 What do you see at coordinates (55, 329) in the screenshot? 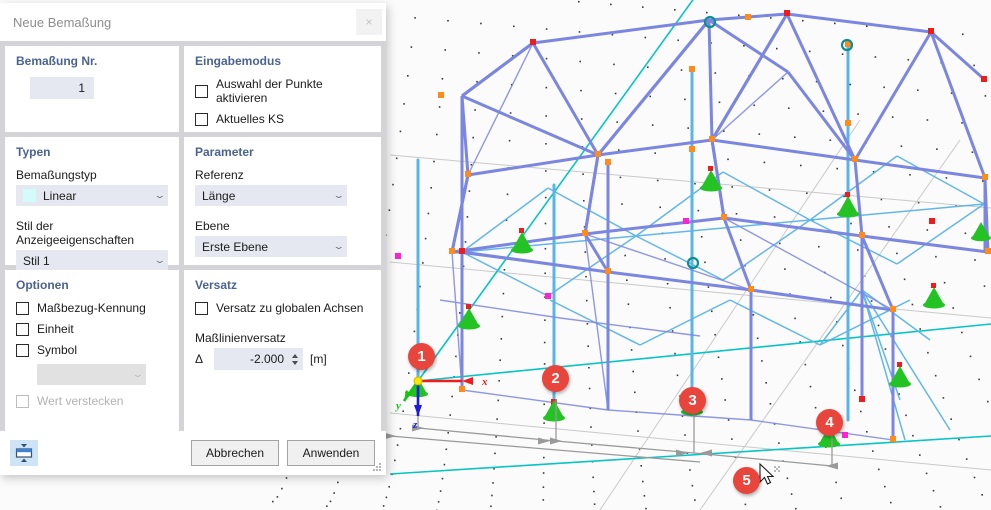
I see `checkbox-label: Einheit` at bounding box center [55, 329].